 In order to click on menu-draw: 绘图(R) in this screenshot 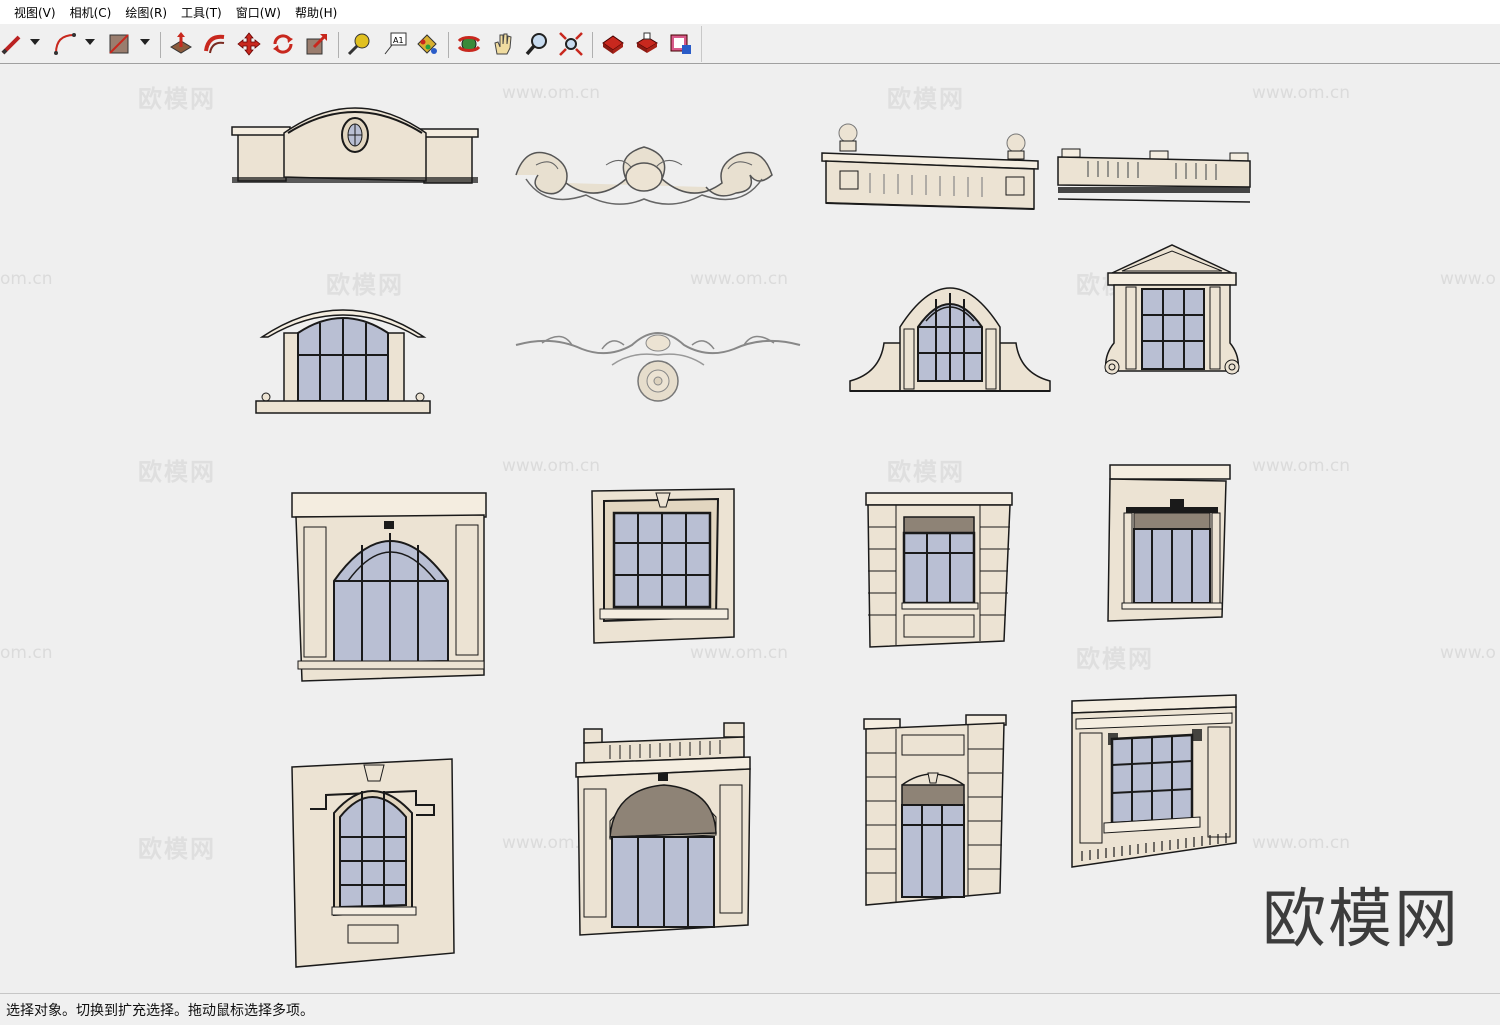, I will do `click(146, 12)`.